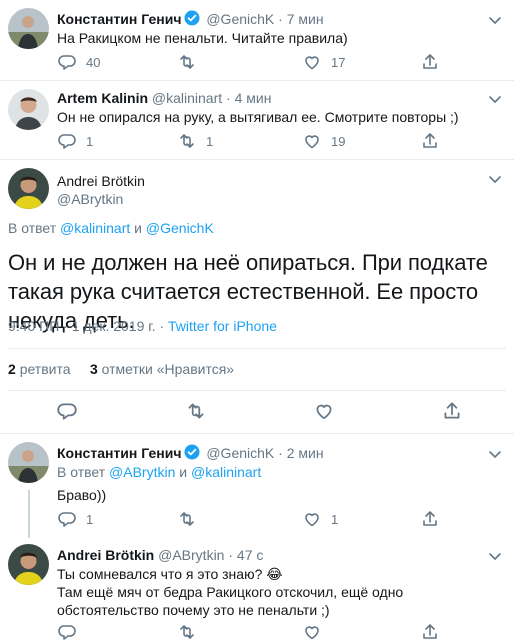 The width and height of the screenshot is (514, 641). Describe the element at coordinates (252, 141) in the screenshot. I see `tweet-actions: 1 1 19` at that location.